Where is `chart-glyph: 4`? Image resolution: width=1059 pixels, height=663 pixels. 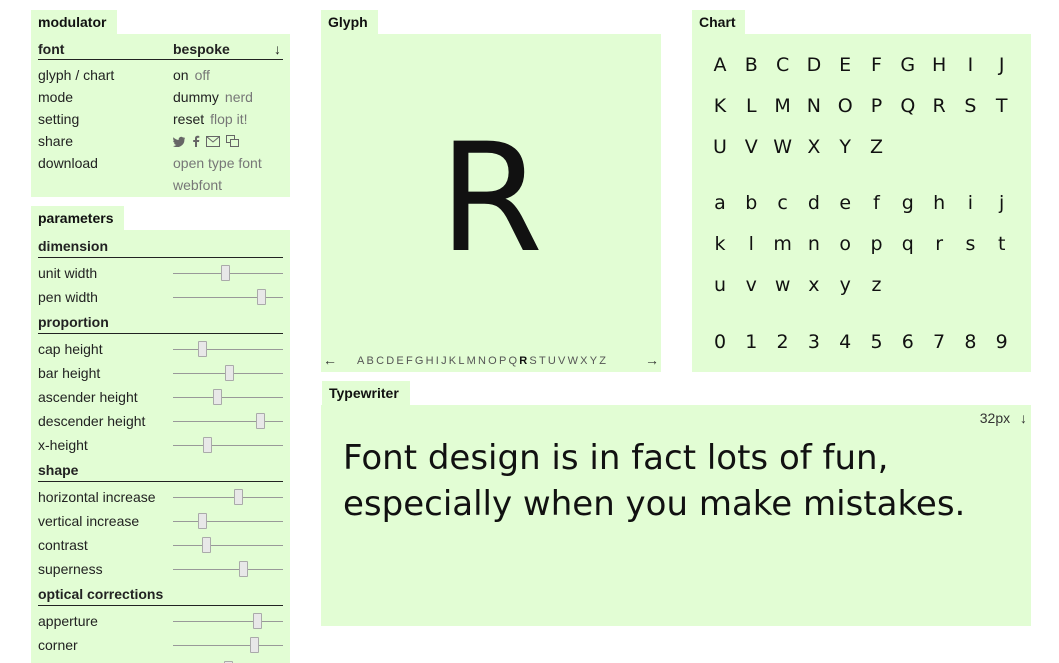 chart-glyph: 4 is located at coordinates (845, 342).